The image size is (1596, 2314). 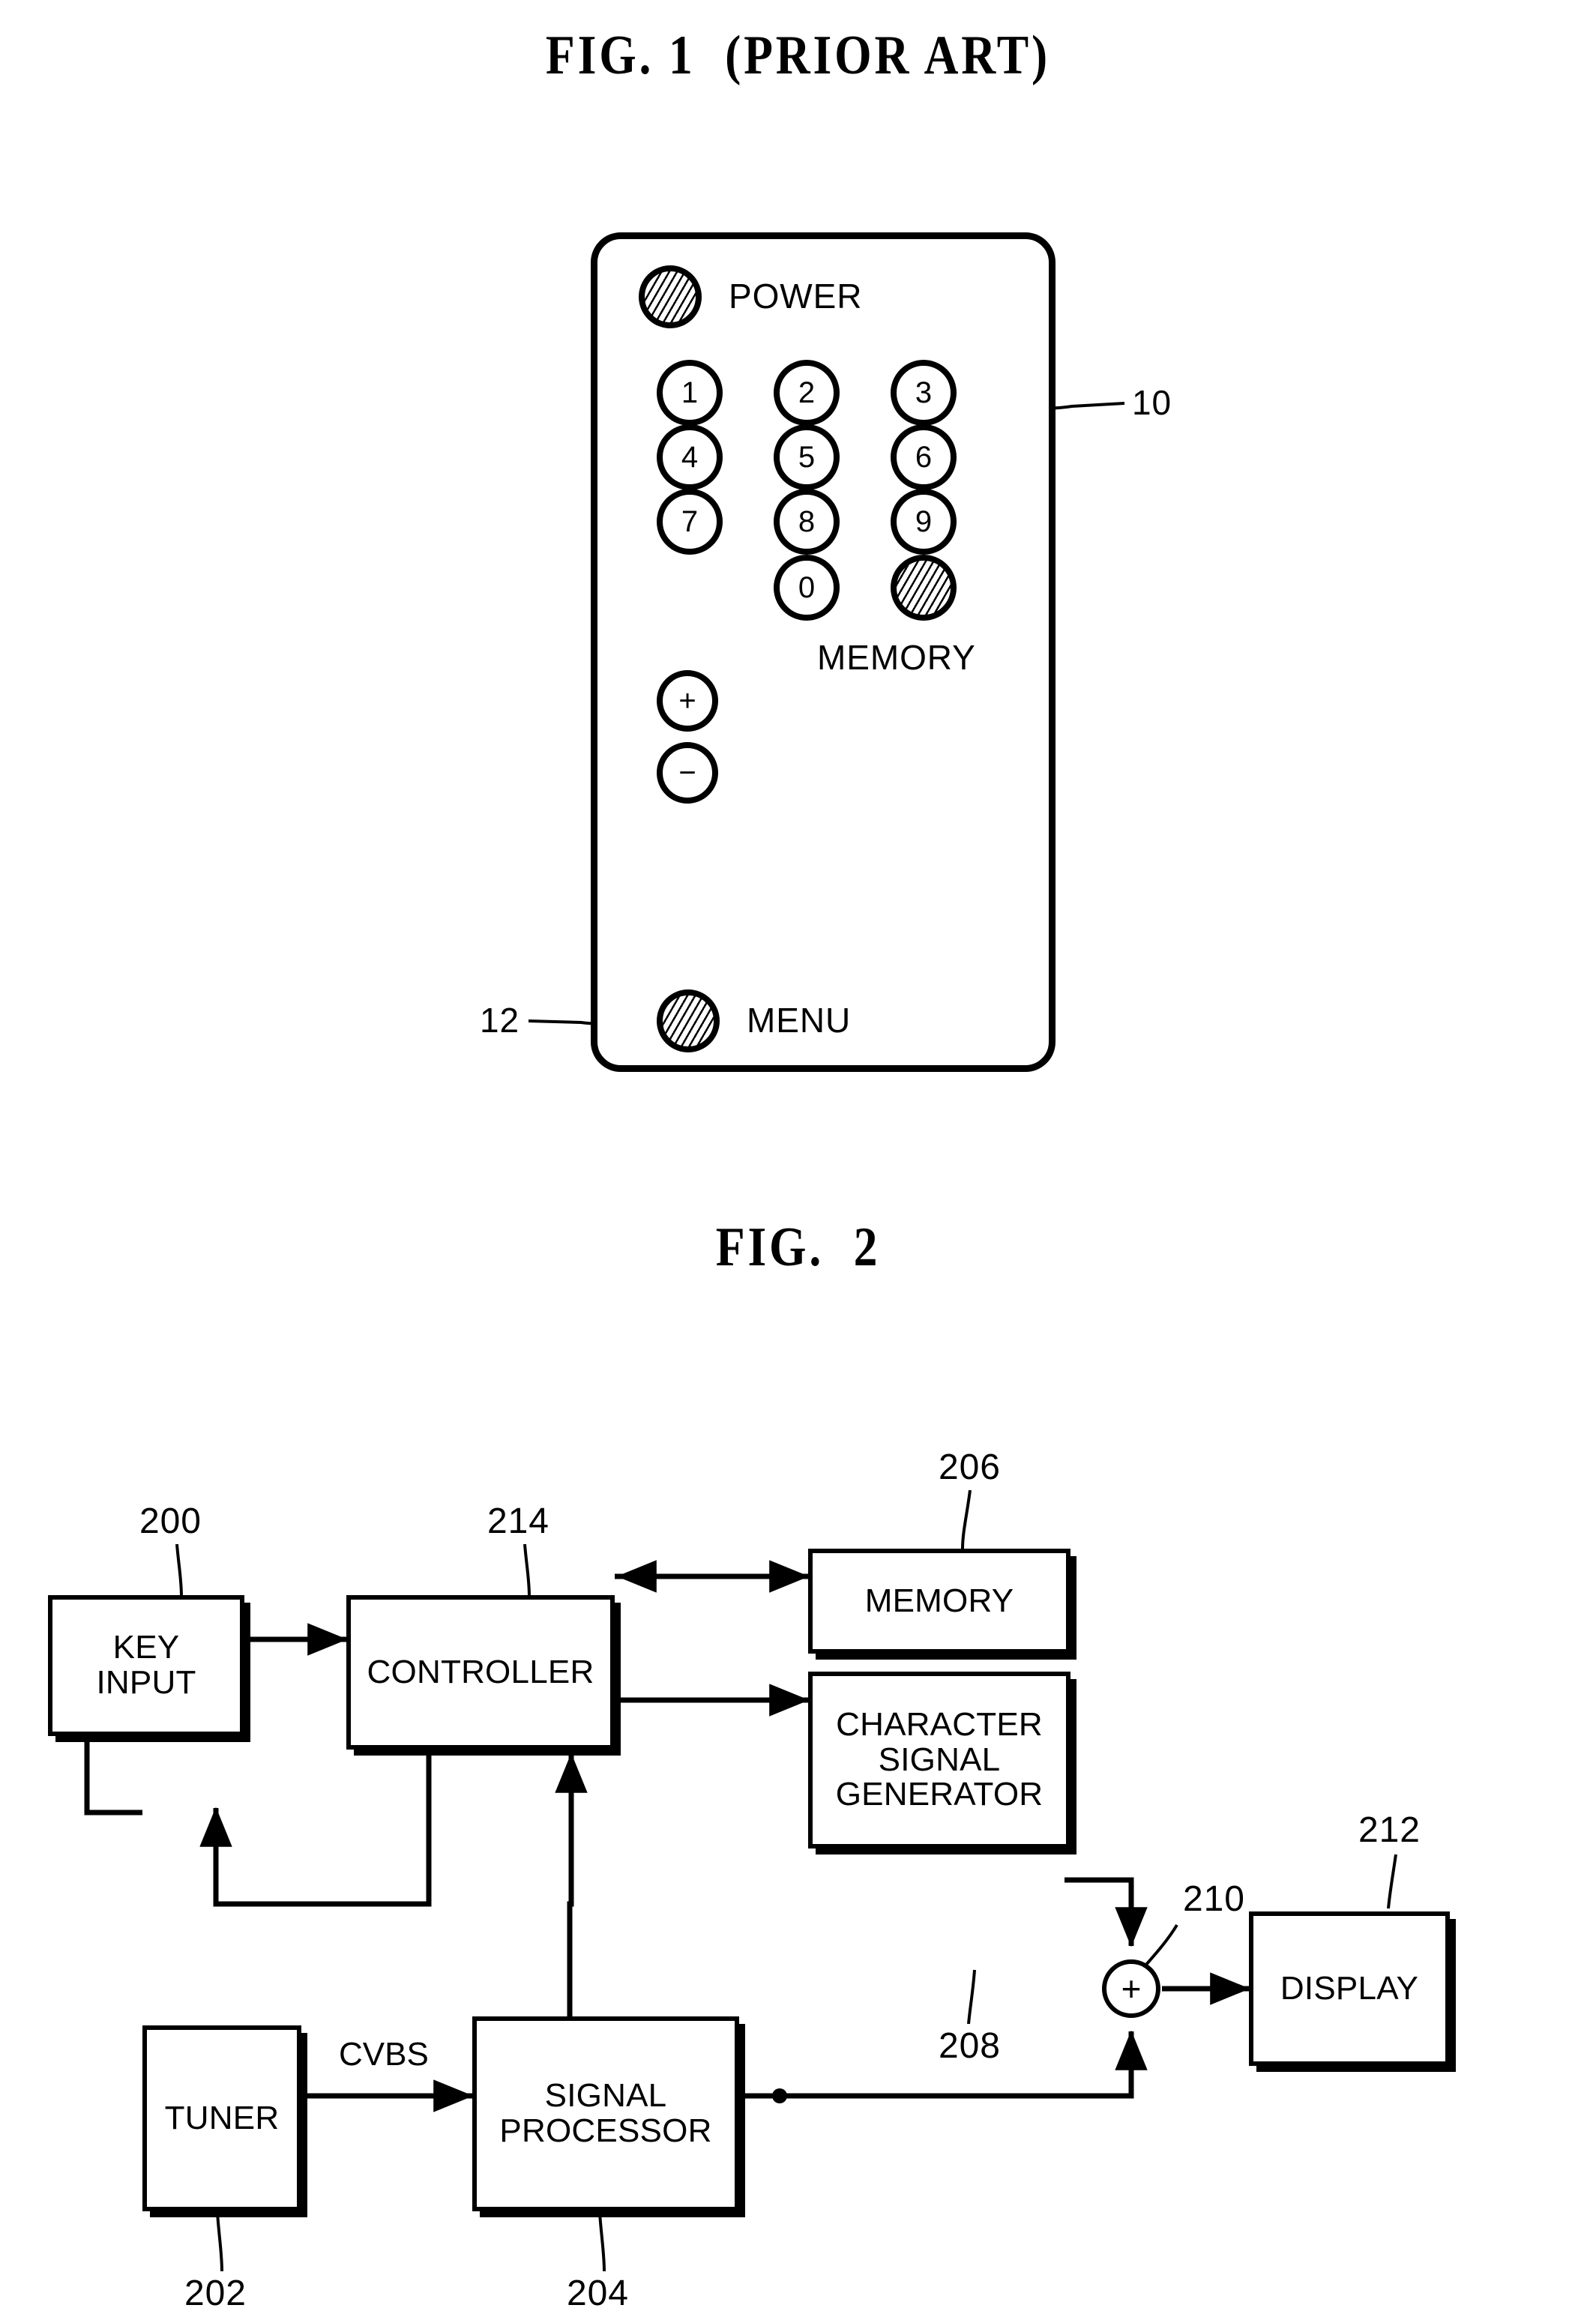 I want to click on block-controller-label: CONTROLLER, so click(x=480, y=1671).